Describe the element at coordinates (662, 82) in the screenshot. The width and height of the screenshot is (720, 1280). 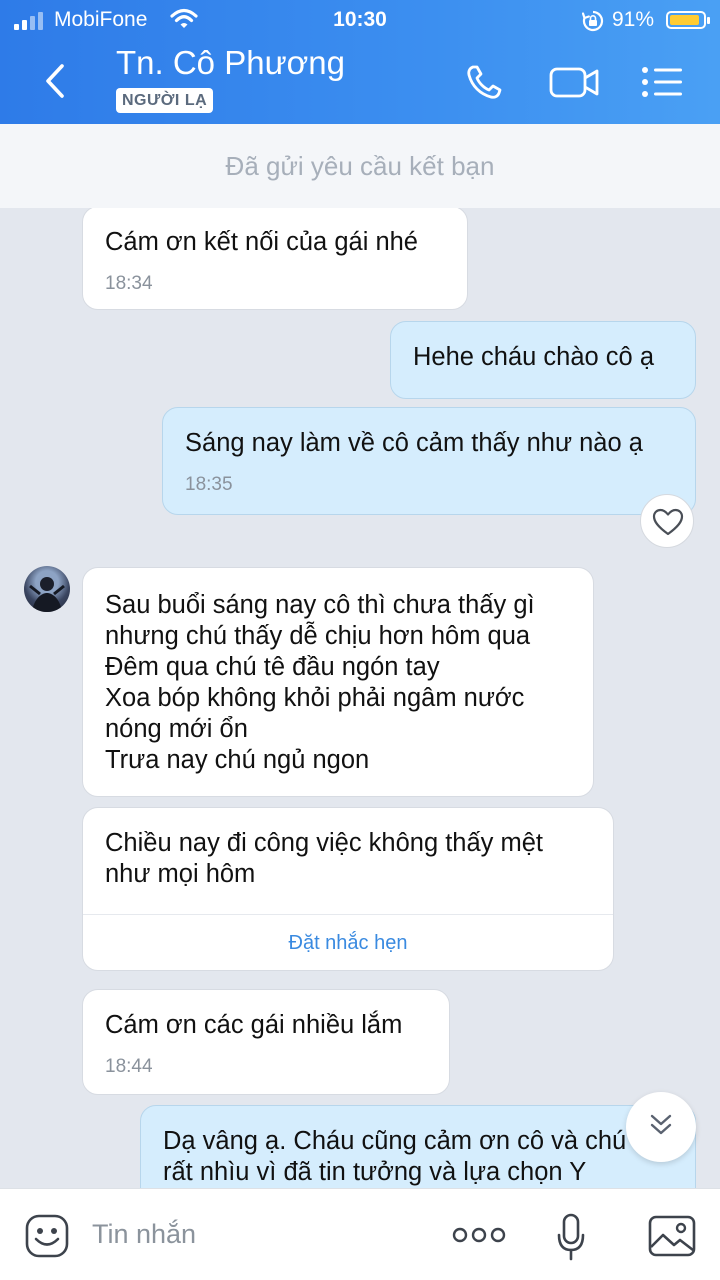
I see `menu-icon` at that location.